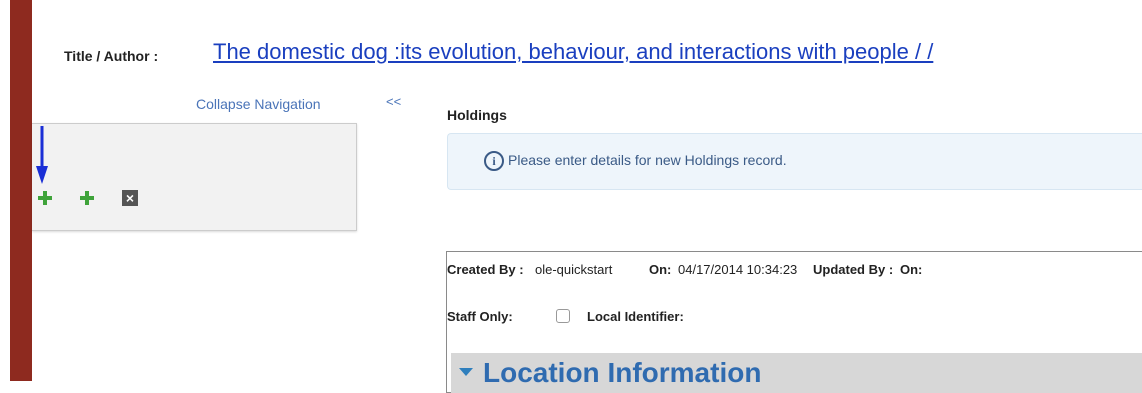 This screenshot has width=1142, height=393. Describe the element at coordinates (5, 190) in the screenshot. I see `left-margin` at that location.